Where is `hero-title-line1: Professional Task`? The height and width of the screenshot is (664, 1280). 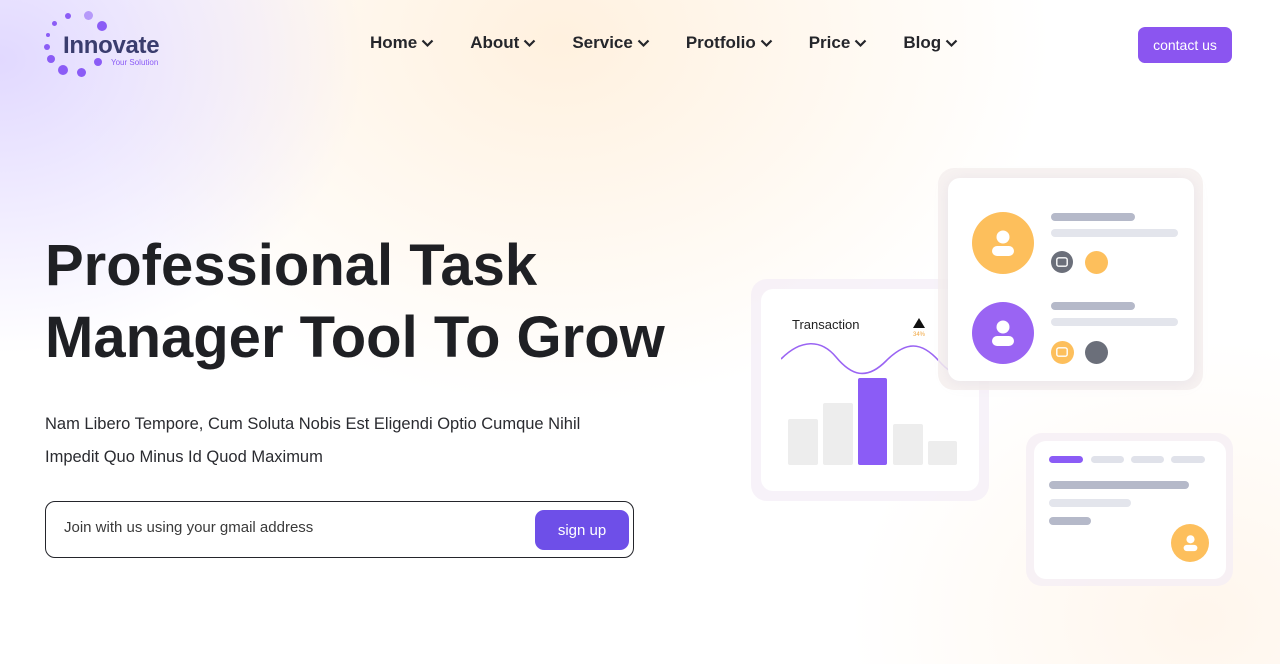
hero-title-line1: Professional Task is located at coordinates (291, 265).